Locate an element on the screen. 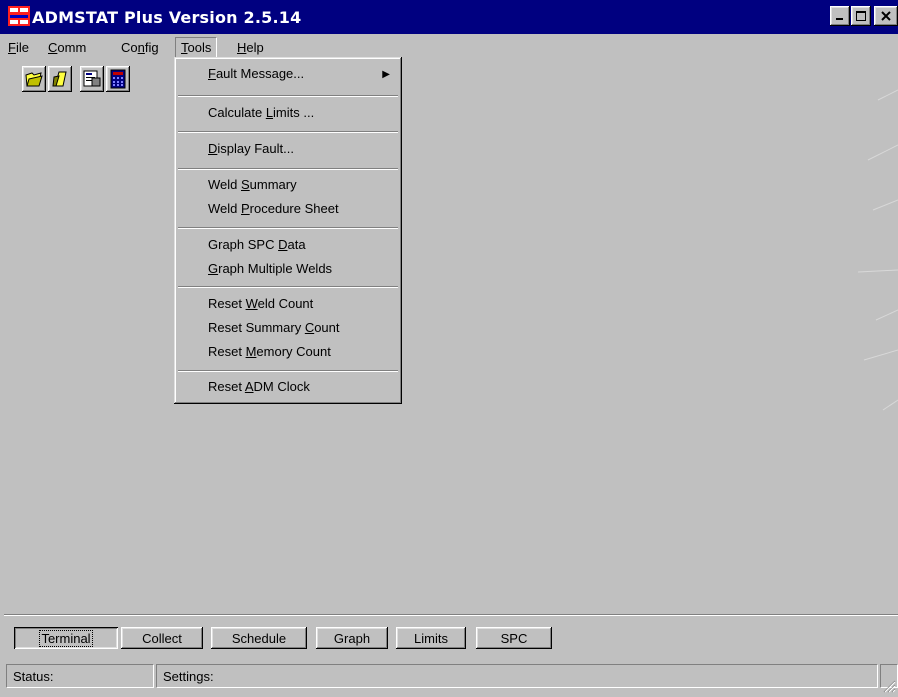  schedule-button: Schedule is located at coordinates (259, 638).